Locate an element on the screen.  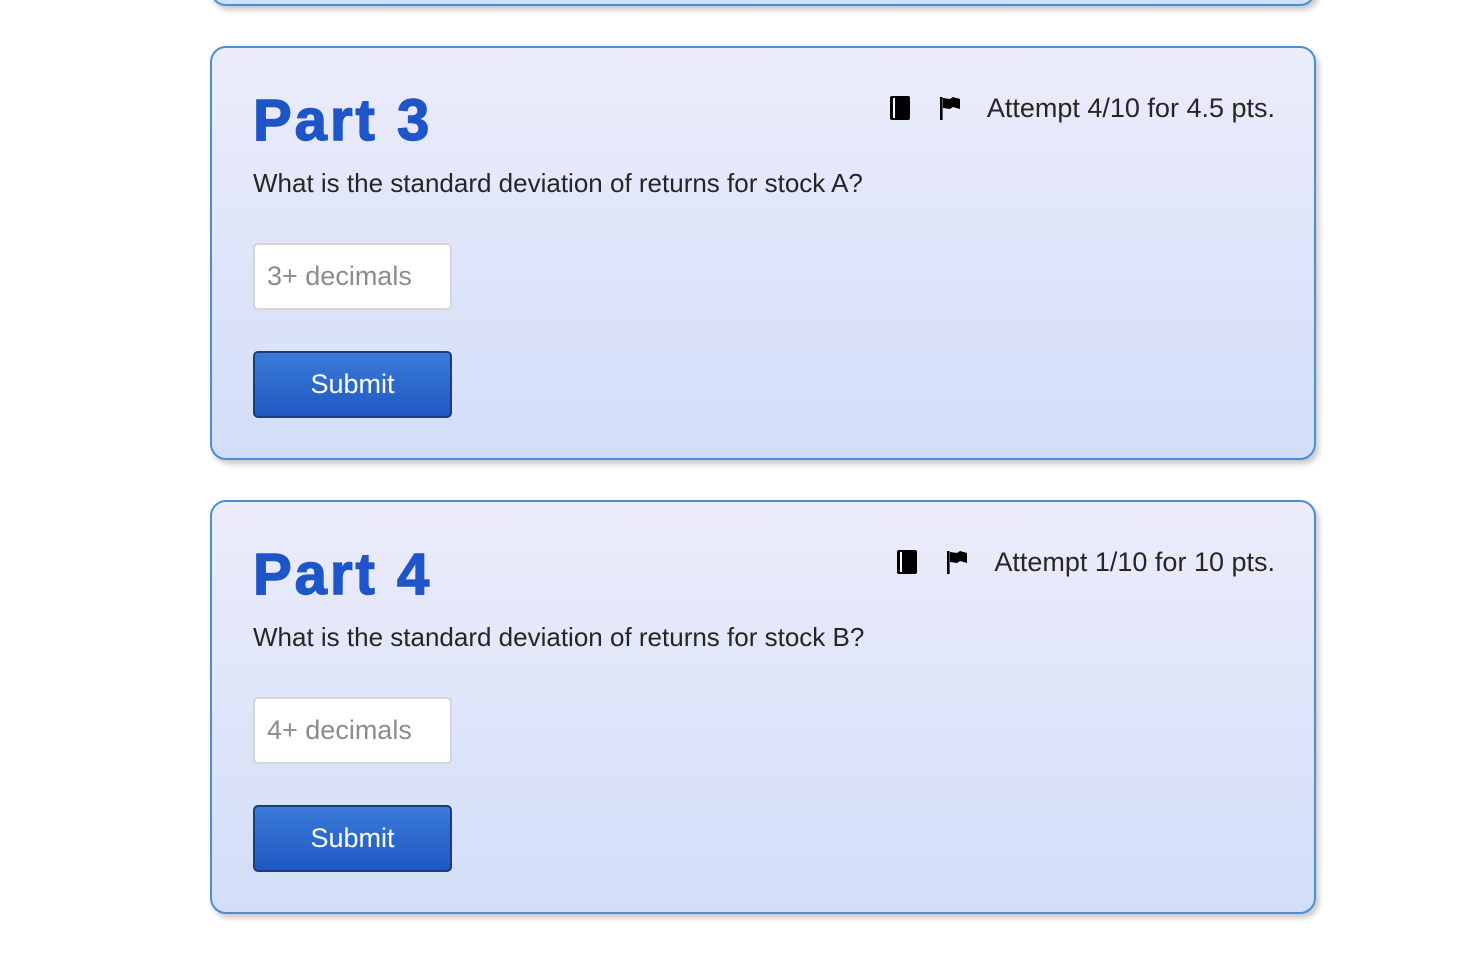
attempt-info: Attempt 4/10 for 4.5 pts. is located at coordinates (1130, 107).